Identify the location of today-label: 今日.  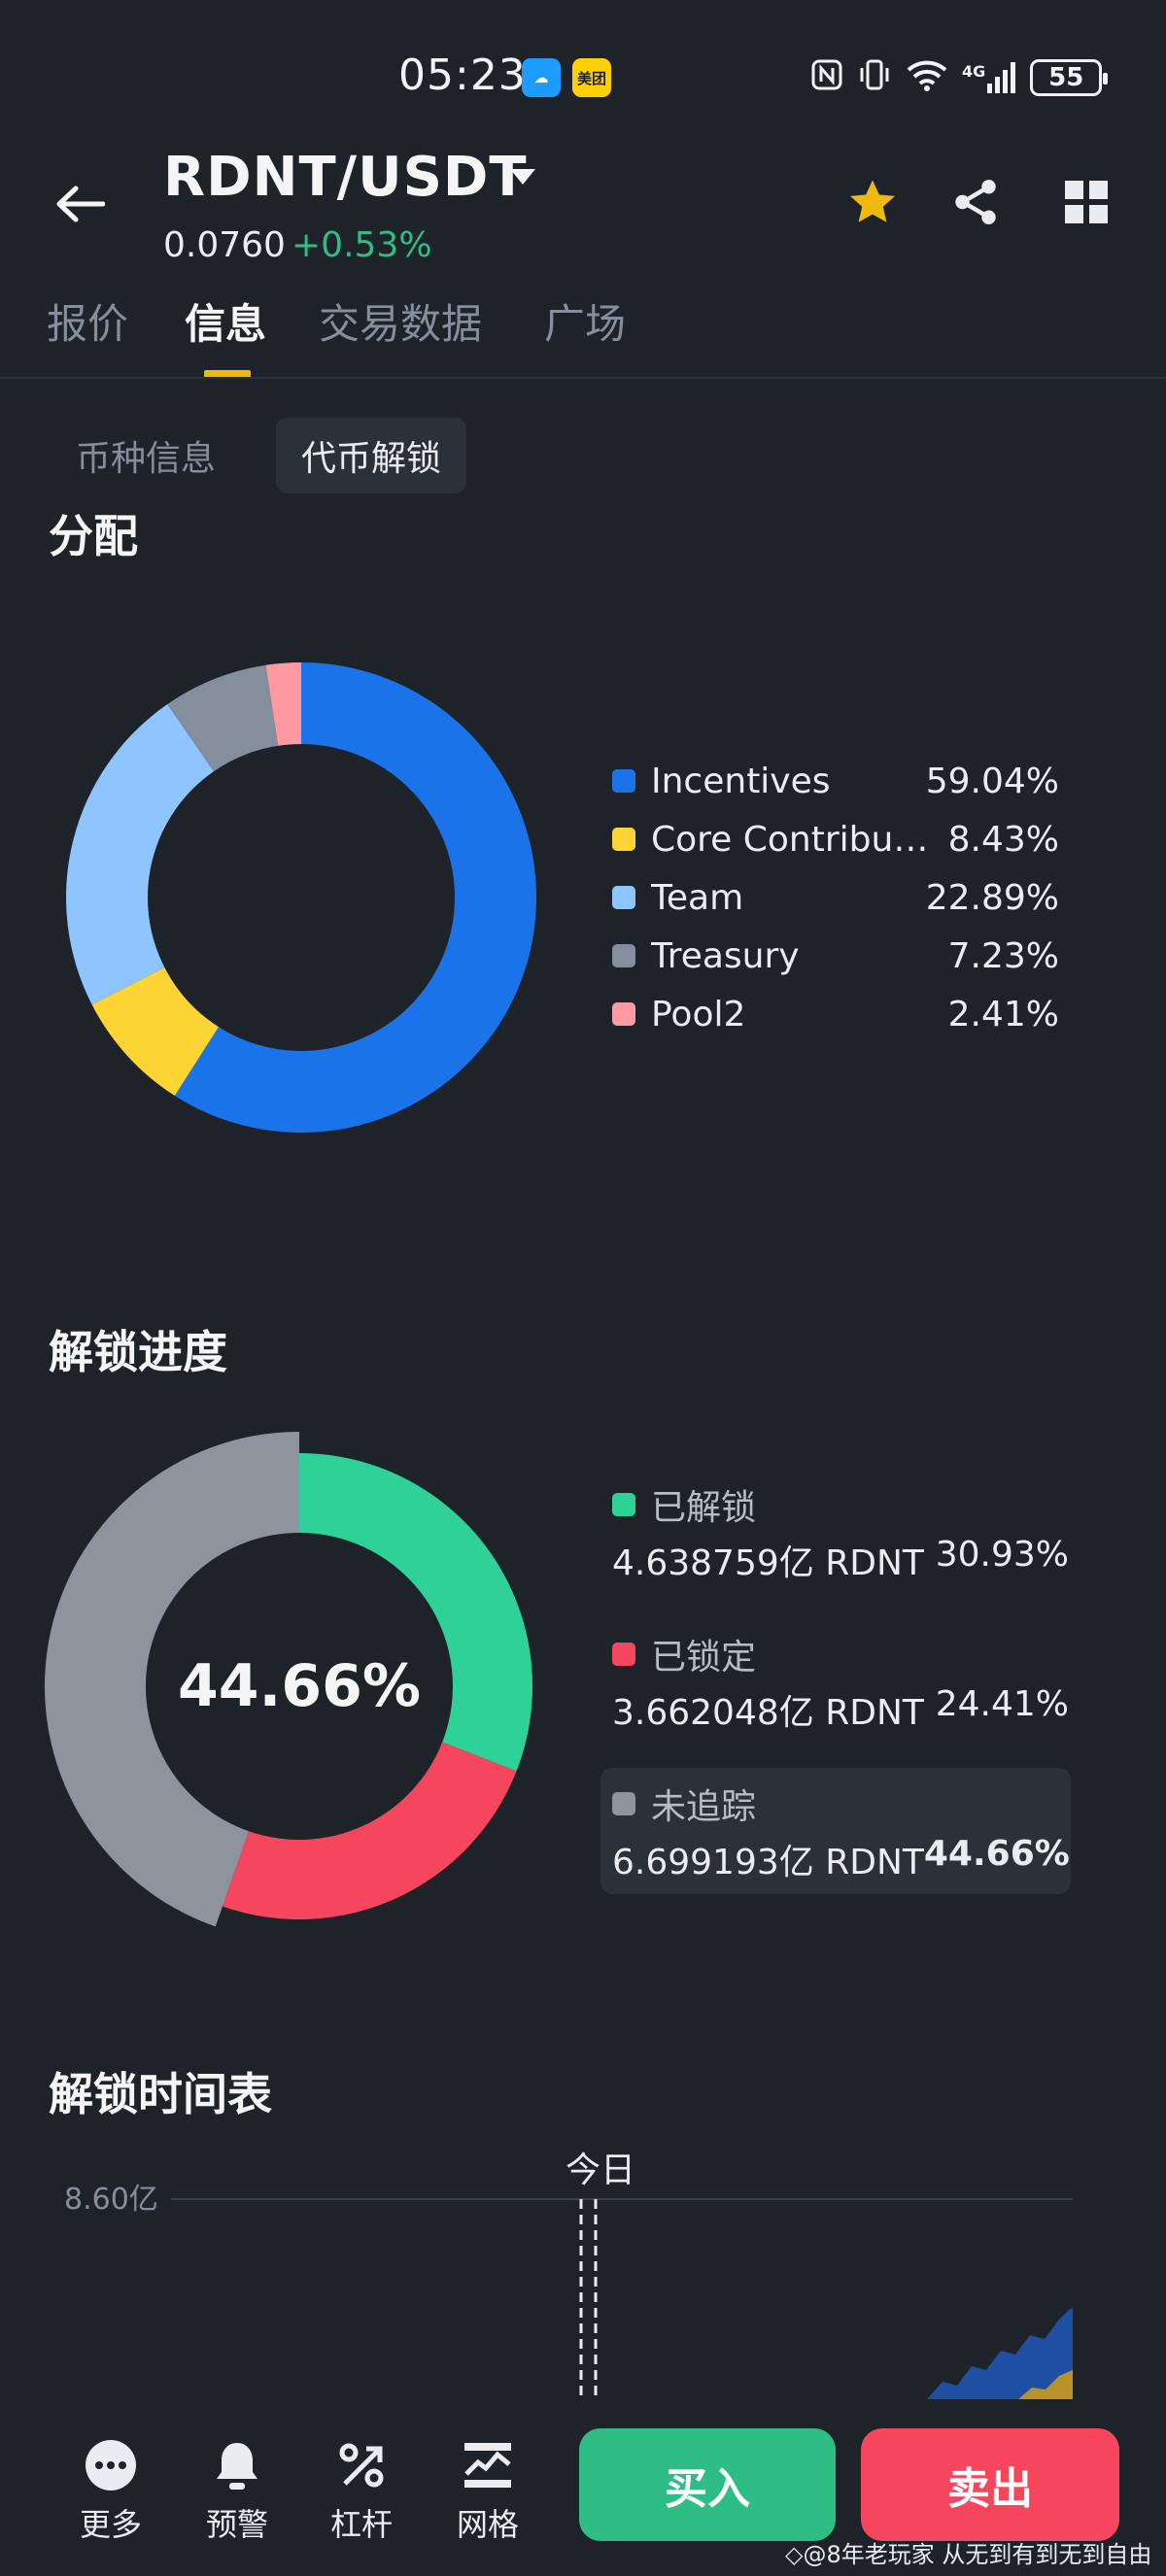
(600, 2170).